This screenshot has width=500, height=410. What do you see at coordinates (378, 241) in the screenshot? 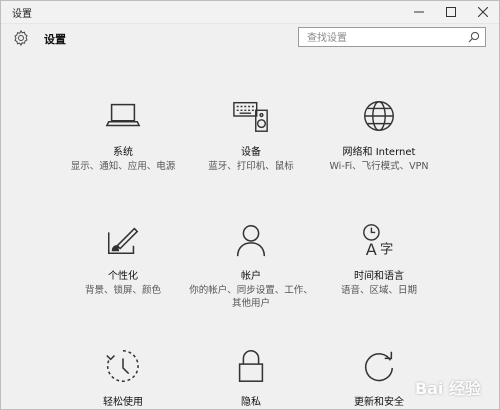
I see `time-language-icon: A 字` at bounding box center [378, 241].